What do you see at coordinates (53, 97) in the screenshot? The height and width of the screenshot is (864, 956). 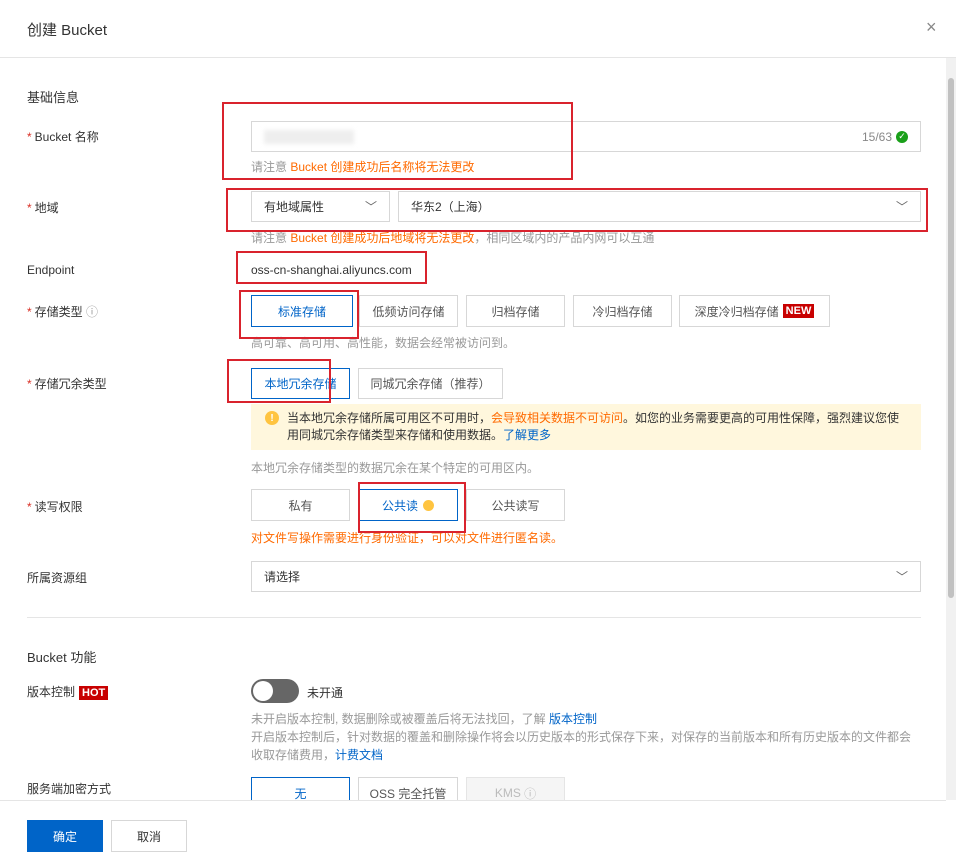 I see `section-basic-info: 基础信息` at bounding box center [53, 97].